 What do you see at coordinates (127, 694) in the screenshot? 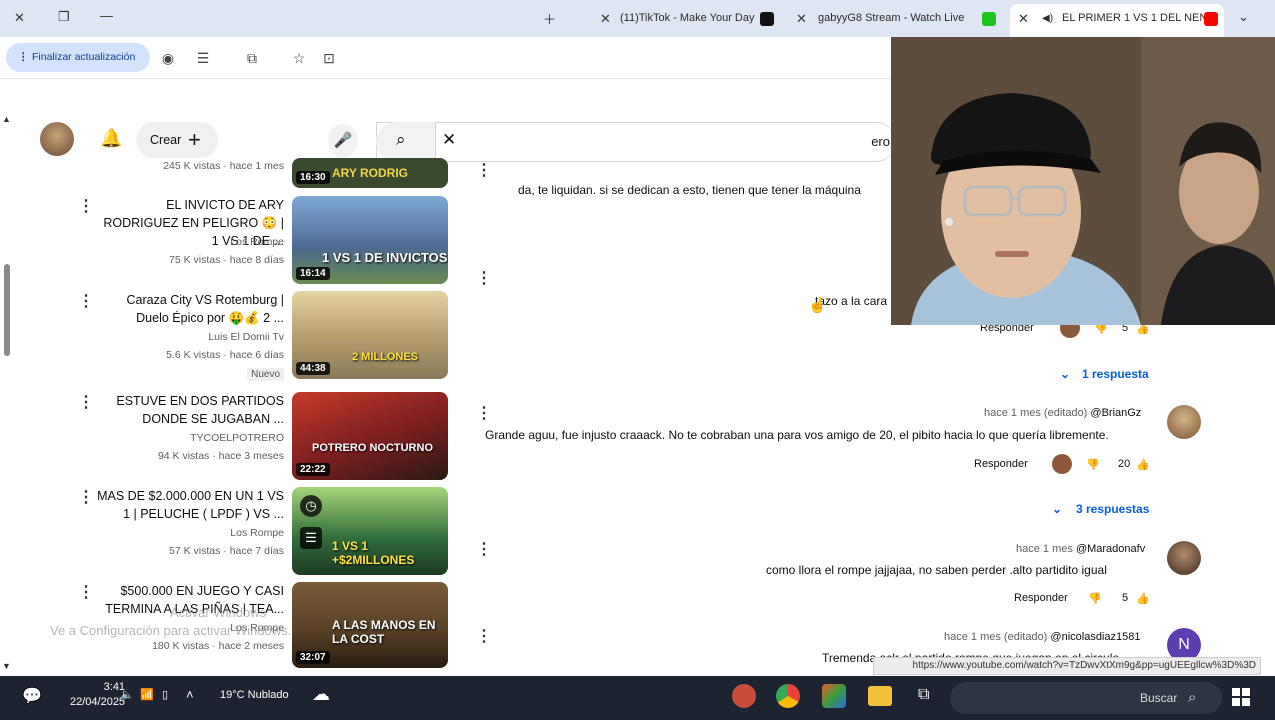
I see `volume-icon: 🔈` at bounding box center [127, 694].